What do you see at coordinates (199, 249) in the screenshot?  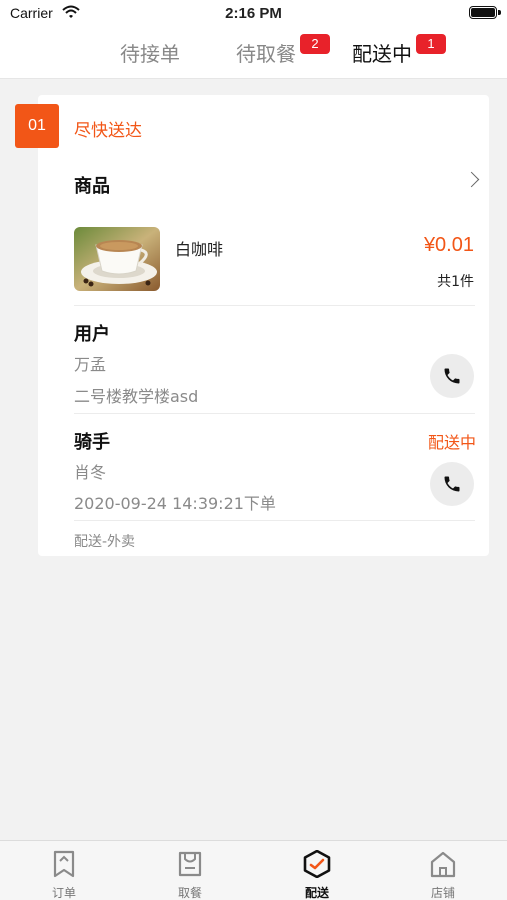 I see `product-name: 白咖啡` at bounding box center [199, 249].